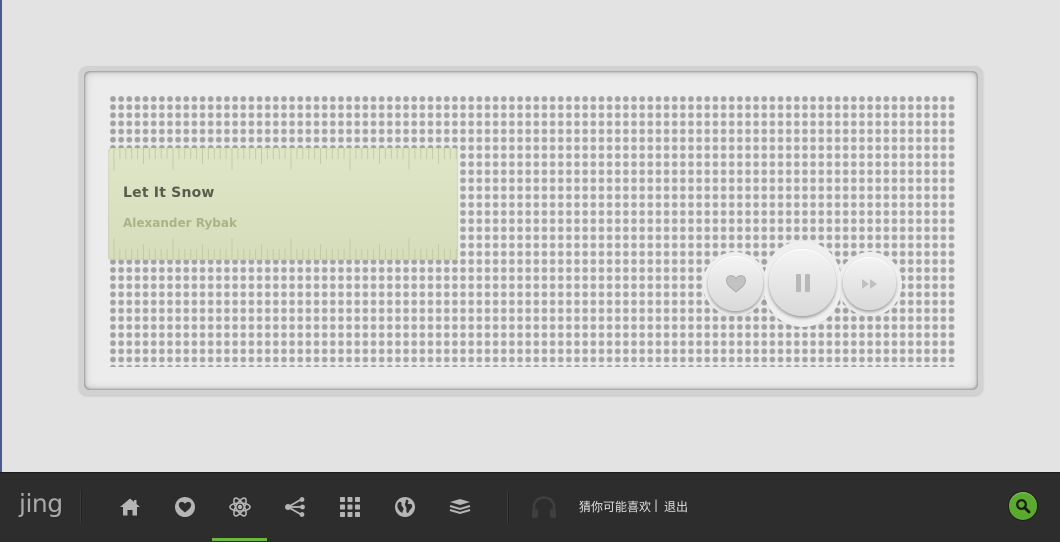 Image resolution: width=1060 pixels, height=542 pixels. What do you see at coordinates (169, 193) in the screenshot?
I see `song-title: Let It Snow` at bounding box center [169, 193].